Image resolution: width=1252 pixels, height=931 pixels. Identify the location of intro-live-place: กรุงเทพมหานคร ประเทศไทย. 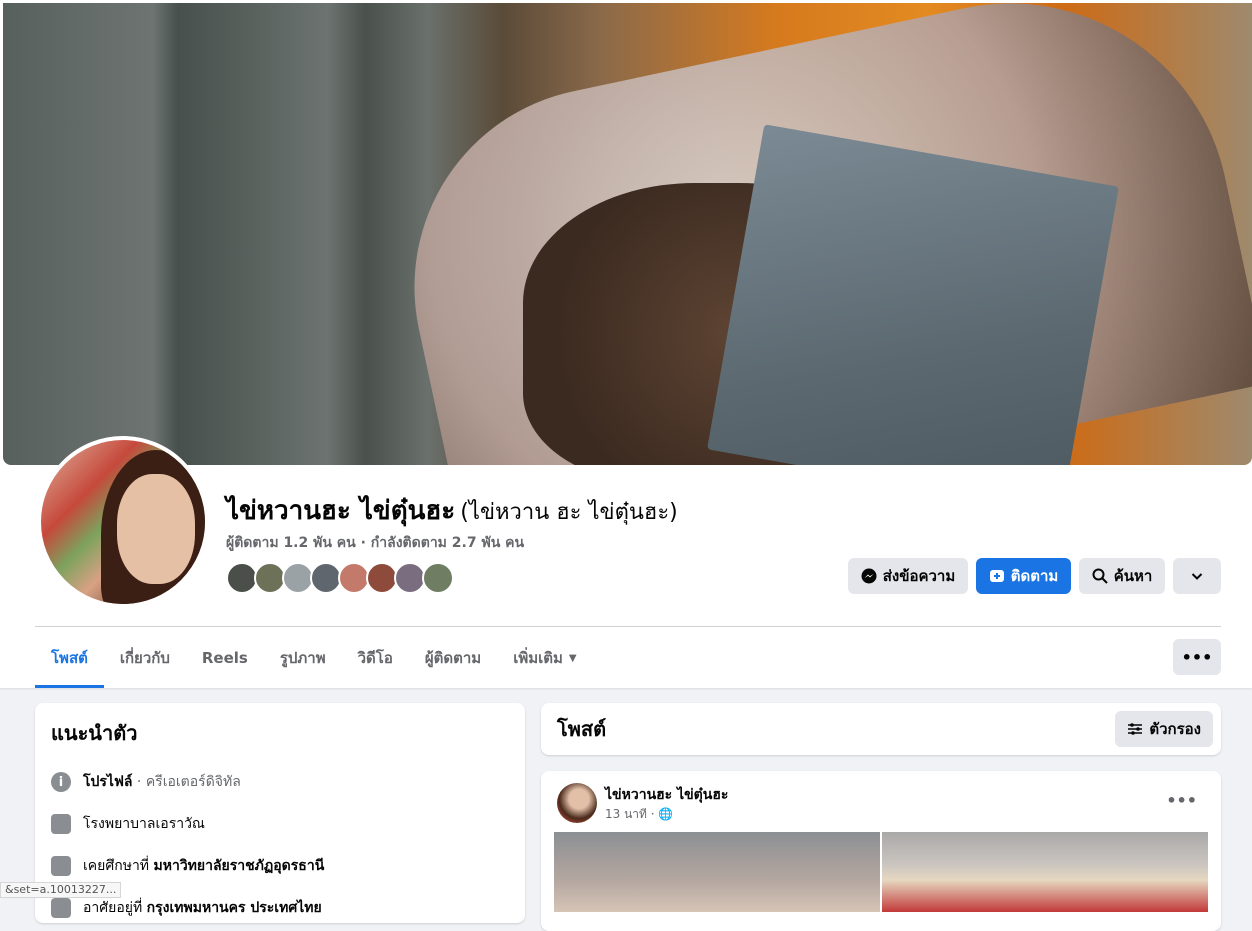
(234, 908).